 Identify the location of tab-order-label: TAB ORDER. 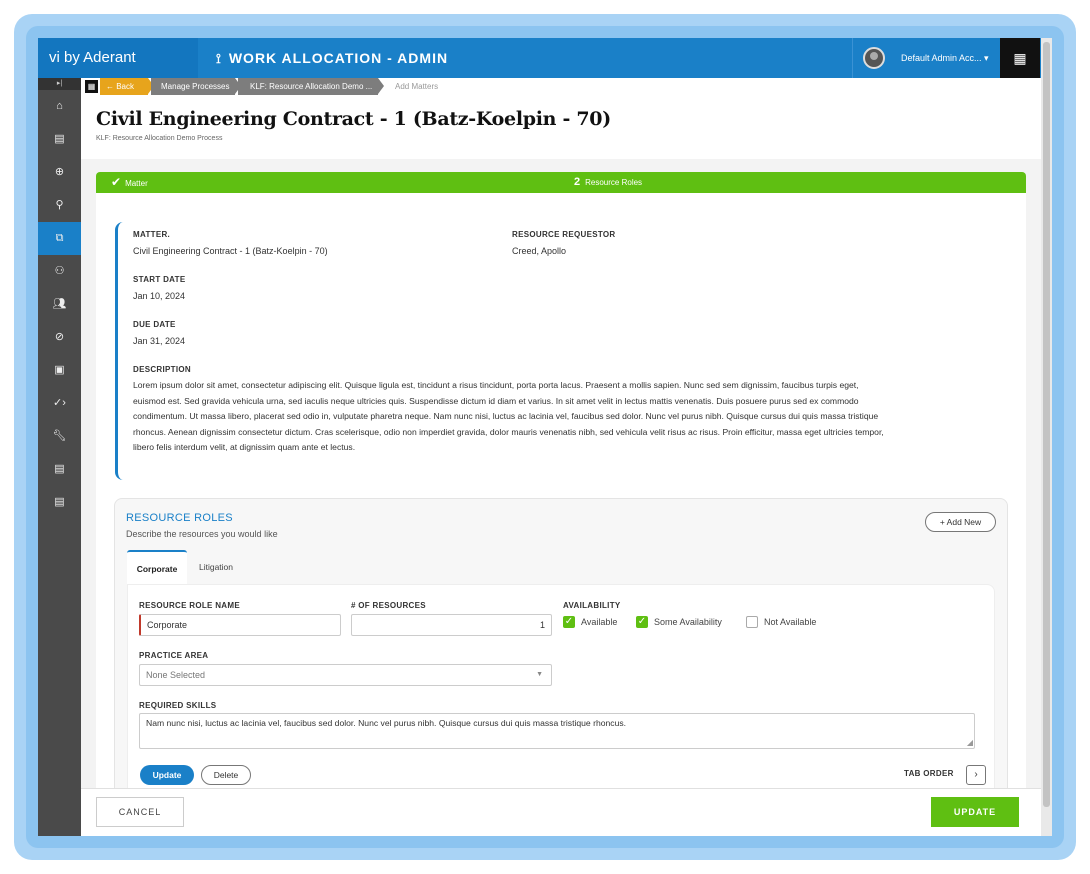
(929, 773).